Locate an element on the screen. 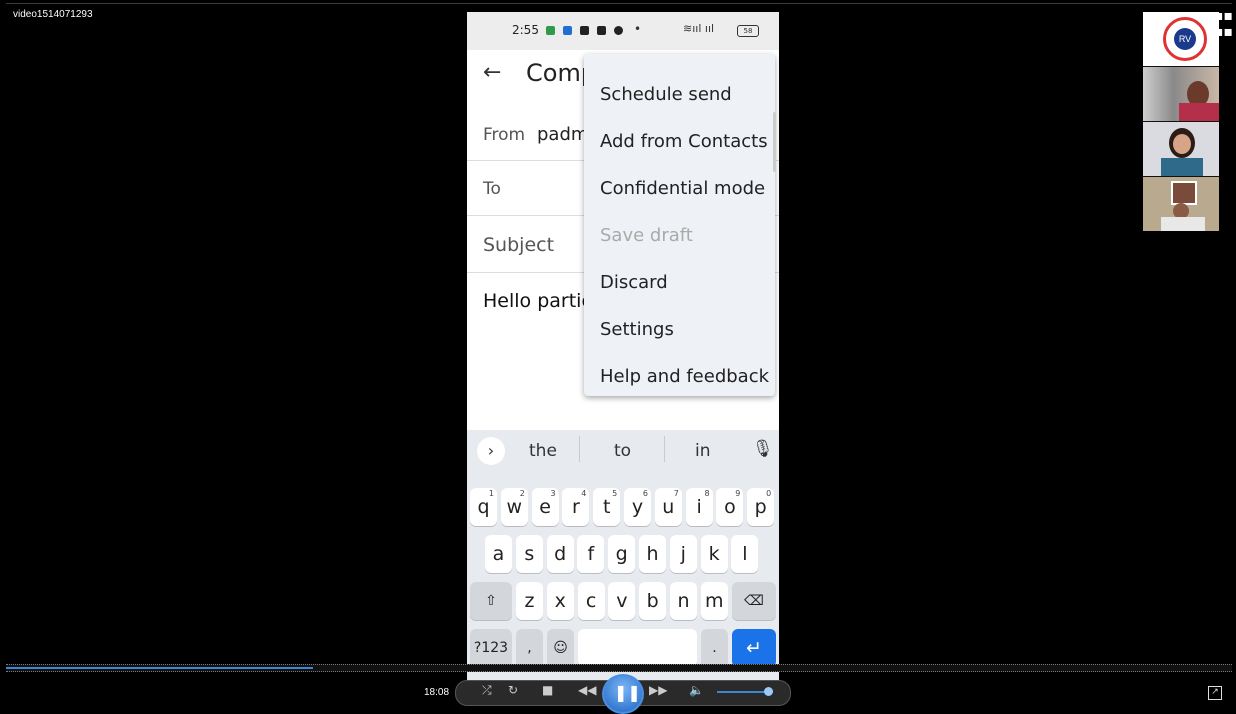 The width and height of the screenshot is (1236, 714). menu-item-confidential-mode: Confidential mode is located at coordinates (682, 188).